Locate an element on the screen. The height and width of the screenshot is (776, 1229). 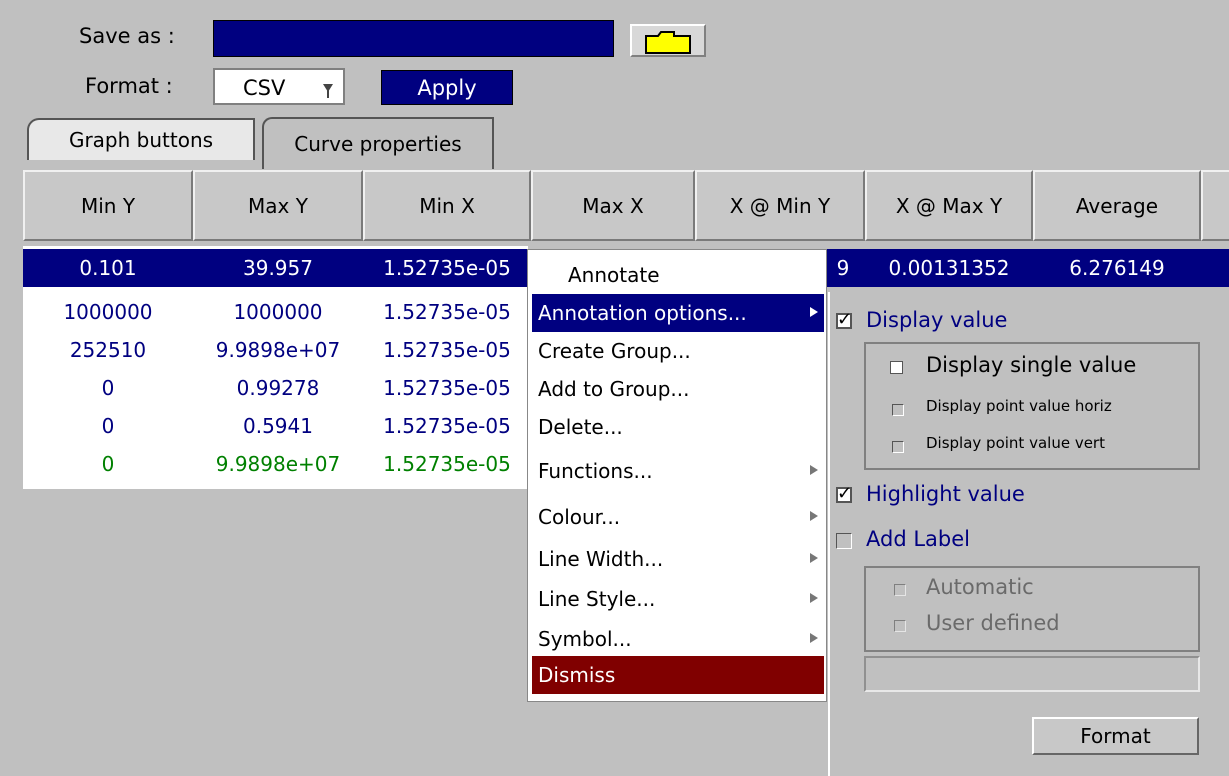
format-label: Format : is located at coordinates (129, 86).